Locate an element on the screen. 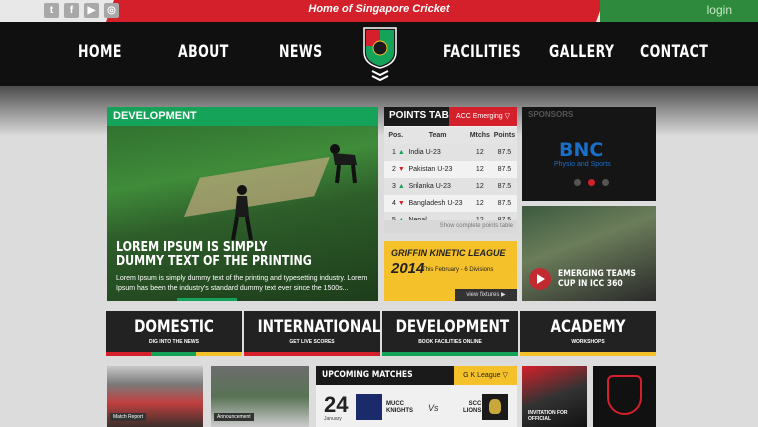 This screenshot has width=758, height=427. sponsor-logo: BNC is located at coordinates (581, 150).